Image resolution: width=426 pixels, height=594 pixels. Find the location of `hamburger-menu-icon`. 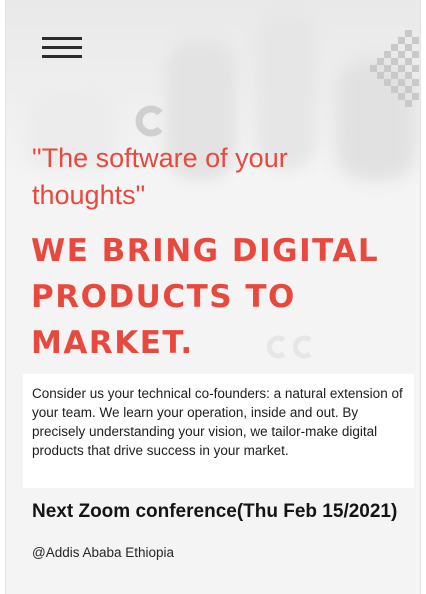

hamburger-menu-icon is located at coordinates (62, 48).